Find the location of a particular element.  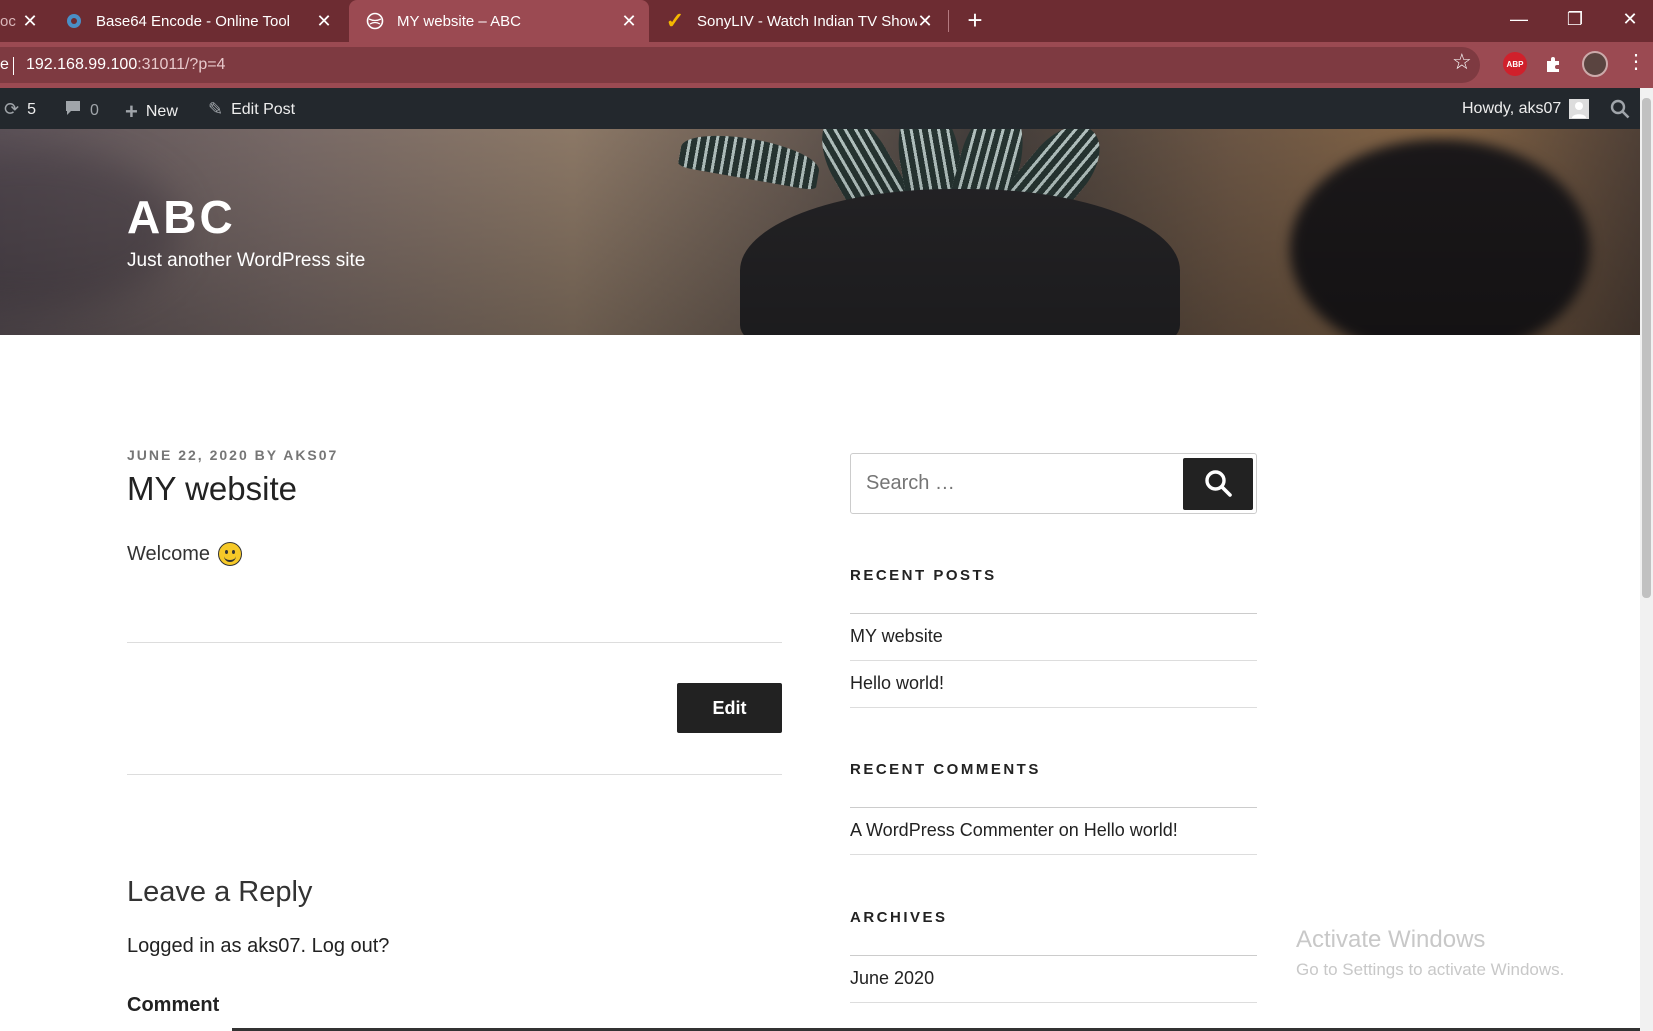

profile-avatar is located at coordinates (1595, 64).